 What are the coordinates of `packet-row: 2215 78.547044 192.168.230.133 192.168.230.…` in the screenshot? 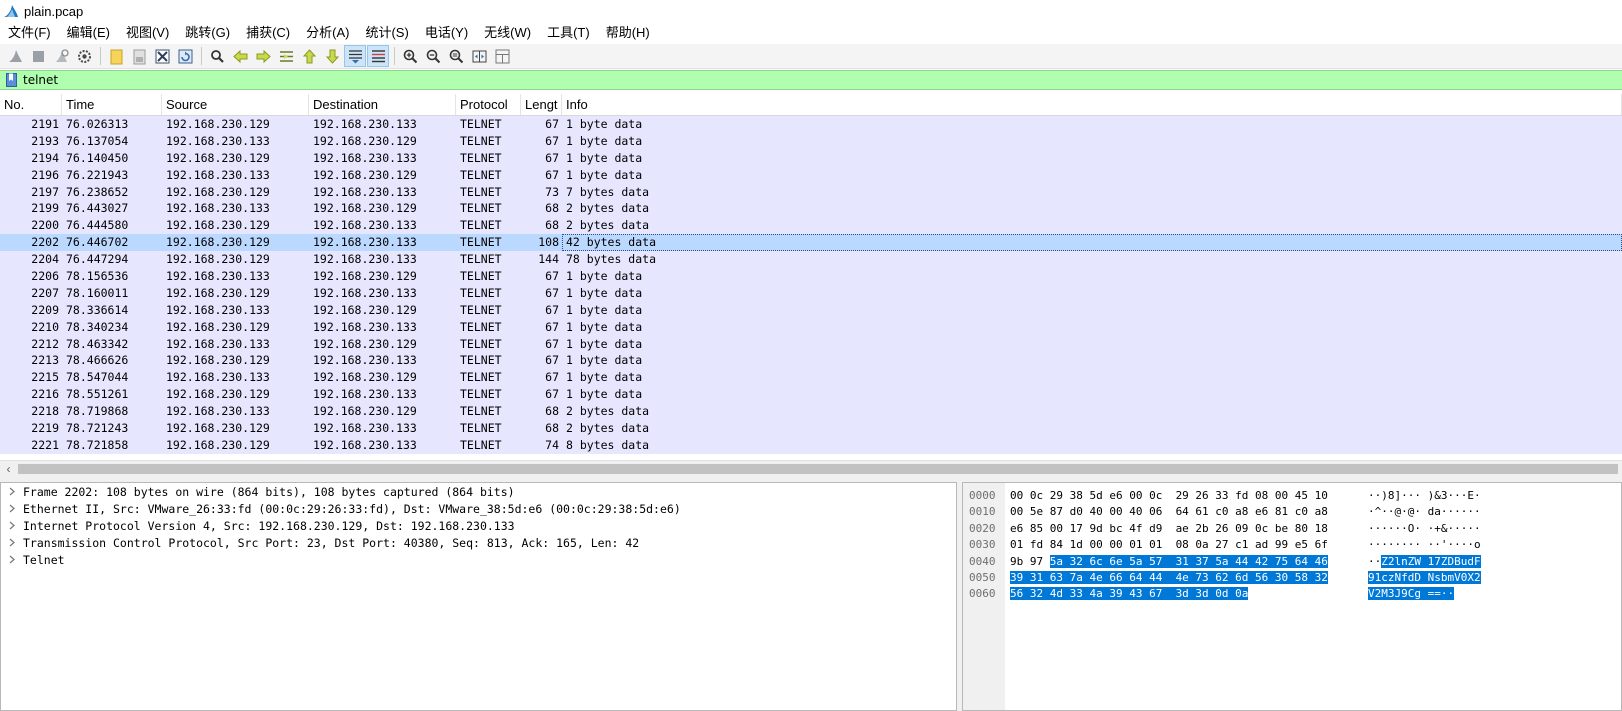 It's located at (811, 378).